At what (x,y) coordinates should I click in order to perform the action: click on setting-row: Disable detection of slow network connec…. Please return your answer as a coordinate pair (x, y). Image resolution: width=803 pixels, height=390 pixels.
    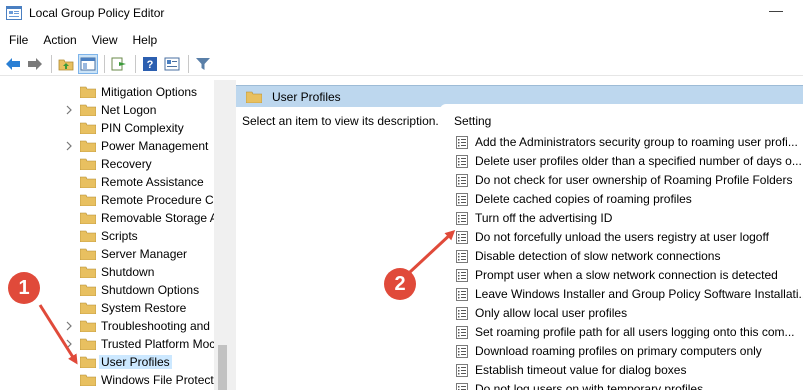
    Looking at the image, I should click on (628, 256).